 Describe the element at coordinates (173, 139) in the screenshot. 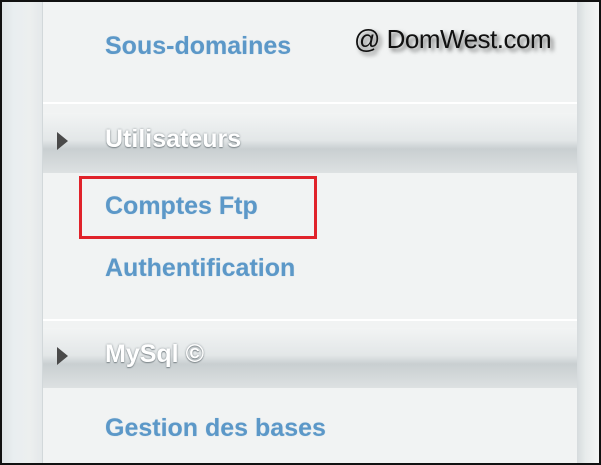

I see `section-title: Utilisateurs` at that location.